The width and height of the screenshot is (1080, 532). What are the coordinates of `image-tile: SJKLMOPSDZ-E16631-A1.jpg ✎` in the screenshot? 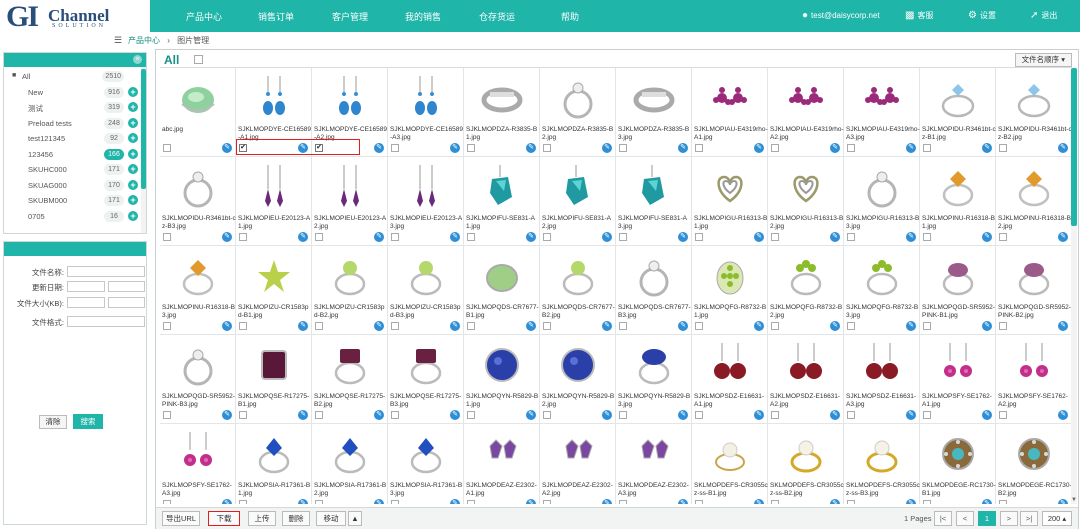 It's located at (730, 379).